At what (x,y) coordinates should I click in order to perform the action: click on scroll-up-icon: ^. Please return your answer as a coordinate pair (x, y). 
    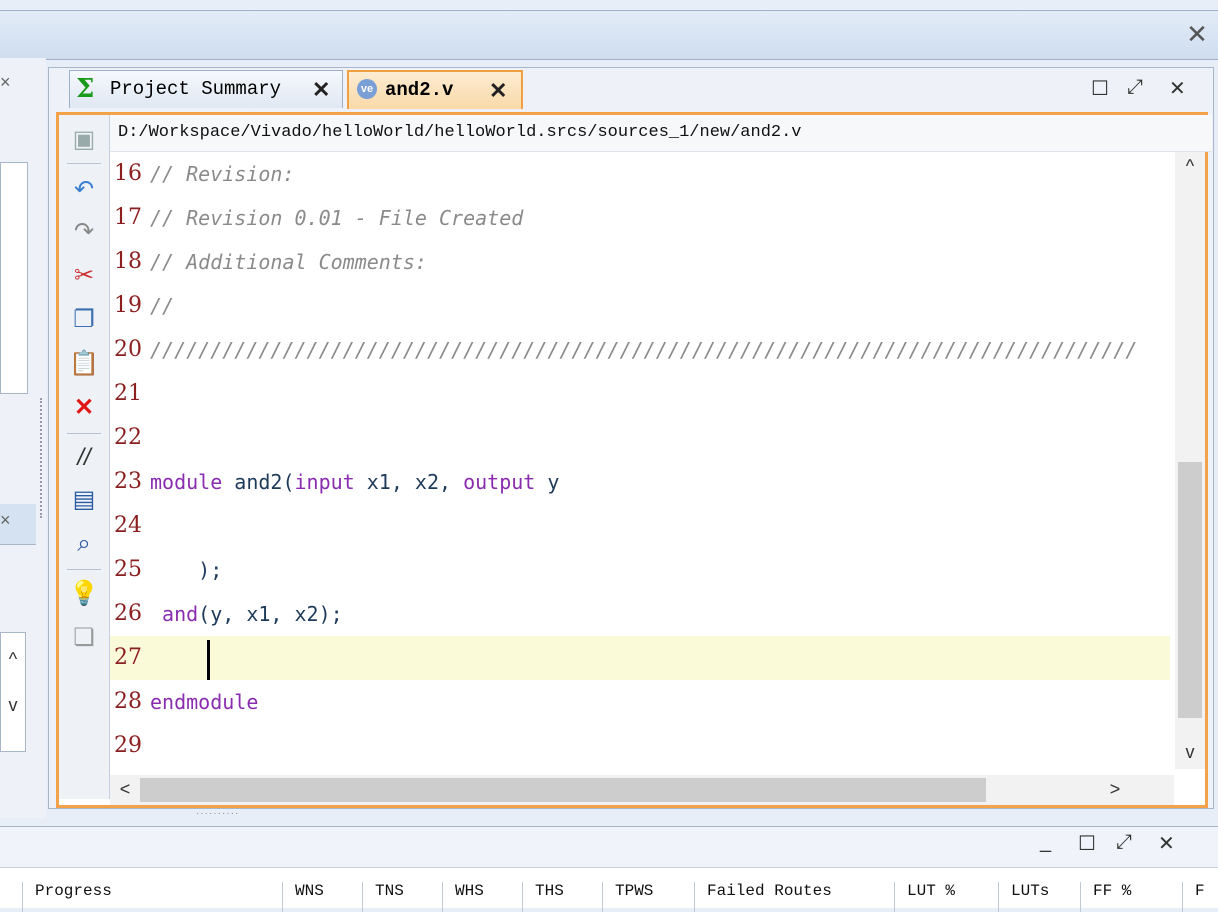
    Looking at the image, I should click on (1190, 166).